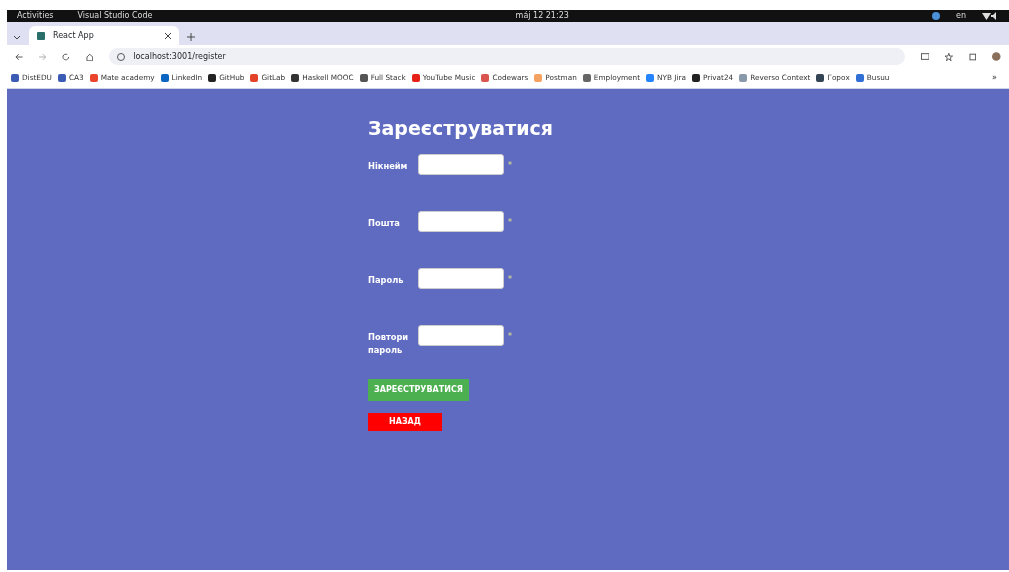 The height and width of the screenshot is (572, 1009). What do you see at coordinates (996, 56) in the screenshot?
I see `avatar-icon` at bounding box center [996, 56].